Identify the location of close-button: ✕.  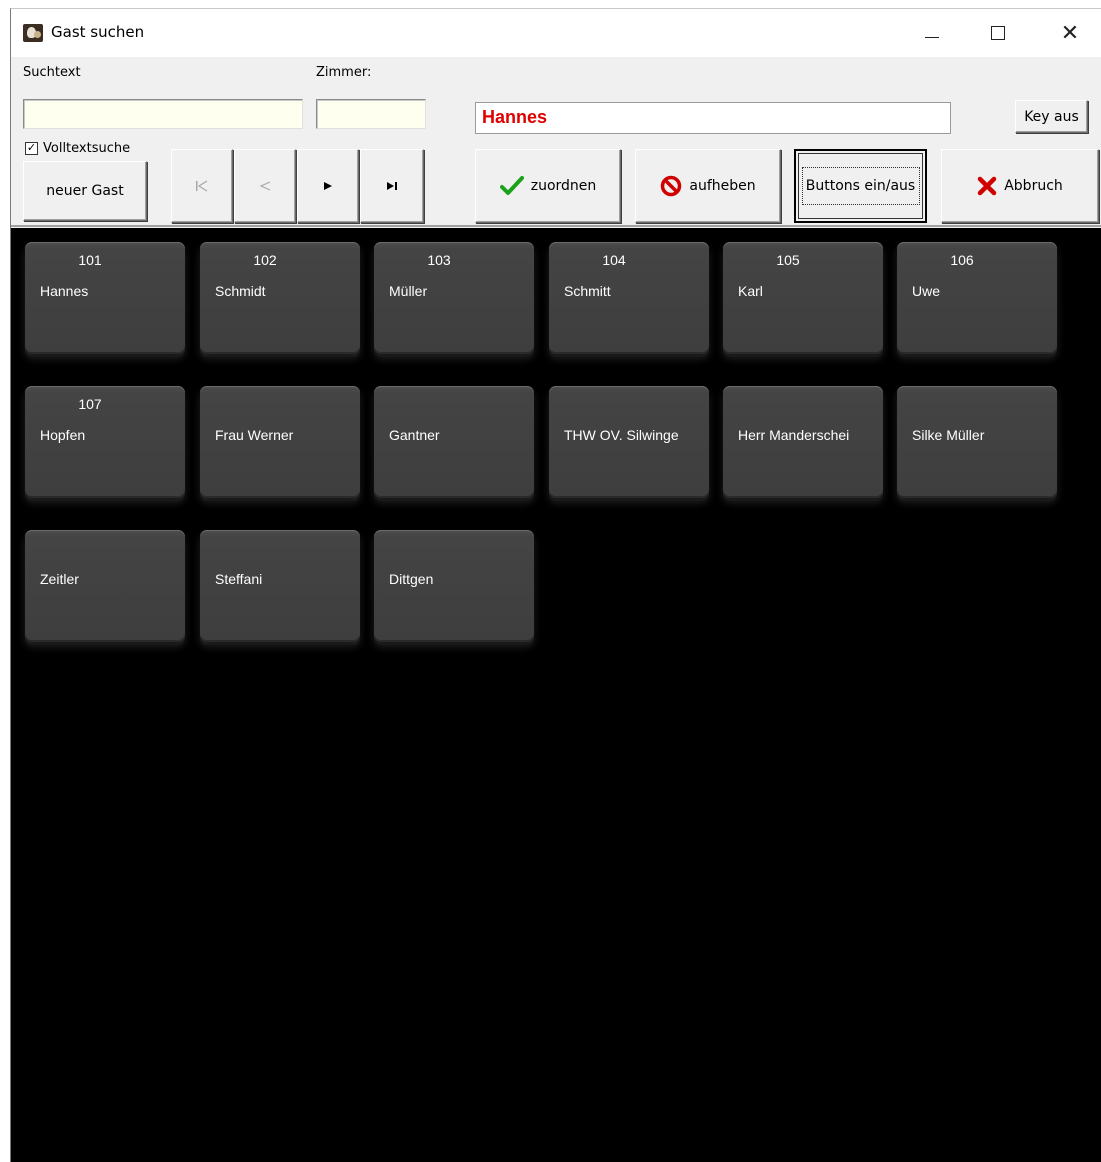
(1070, 33).